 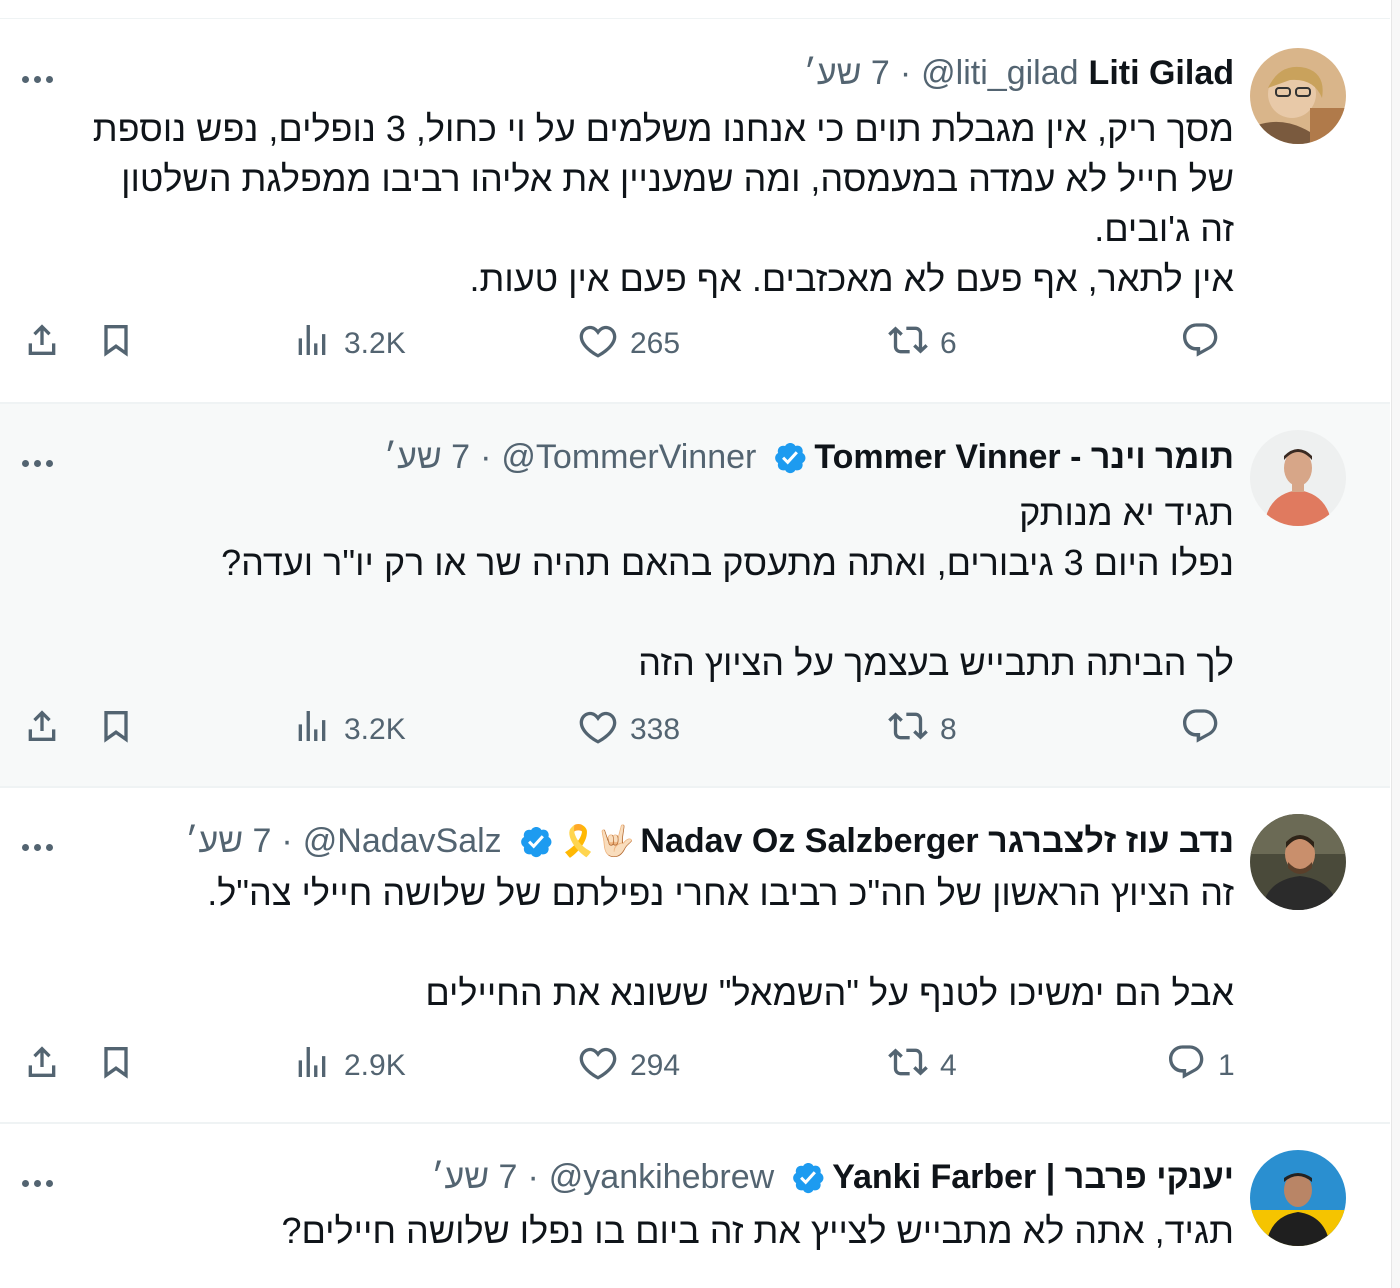 What do you see at coordinates (661, 1177) in the screenshot?
I see `author-handle: @yankihebrew` at bounding box center [661, 1177].